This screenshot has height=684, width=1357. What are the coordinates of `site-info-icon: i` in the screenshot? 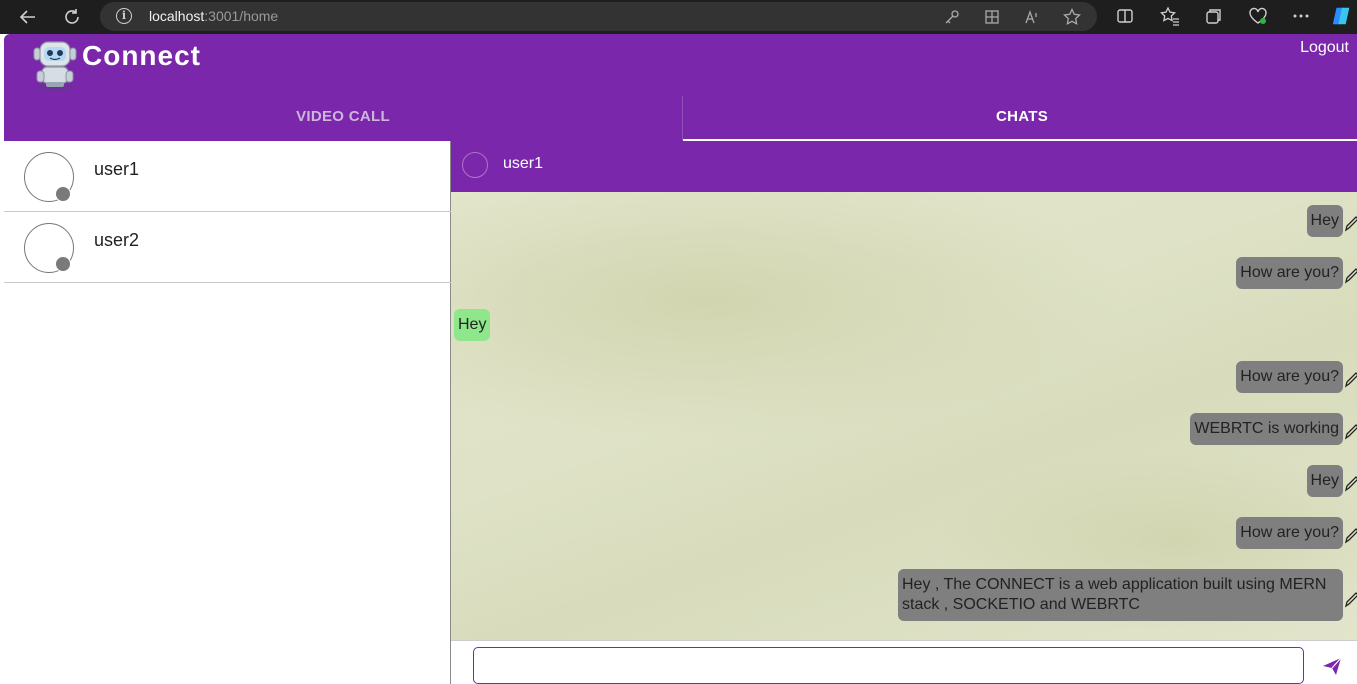 It's located at (124, 16).